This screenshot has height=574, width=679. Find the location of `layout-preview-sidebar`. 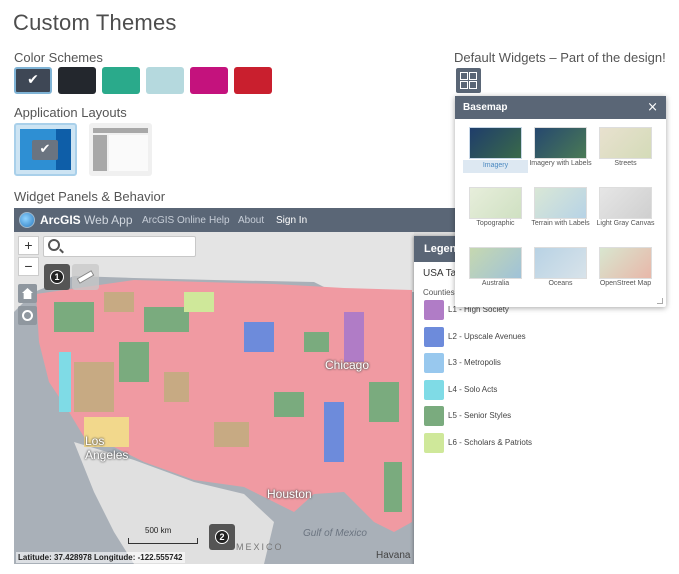

layout-preview-sidebar is located at coordinates (63, 149).